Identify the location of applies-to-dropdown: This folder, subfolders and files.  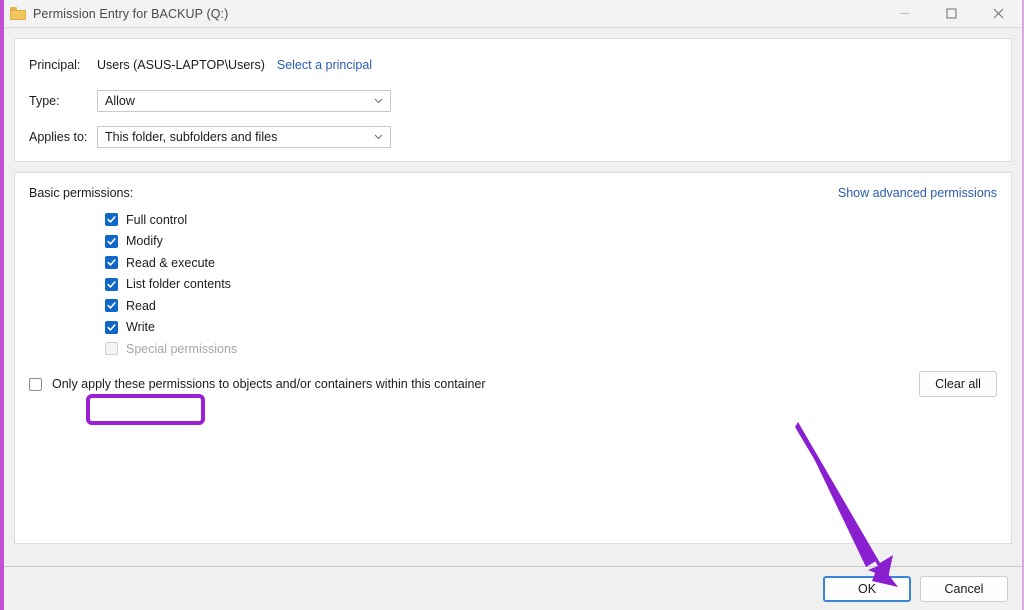
(244, 136).